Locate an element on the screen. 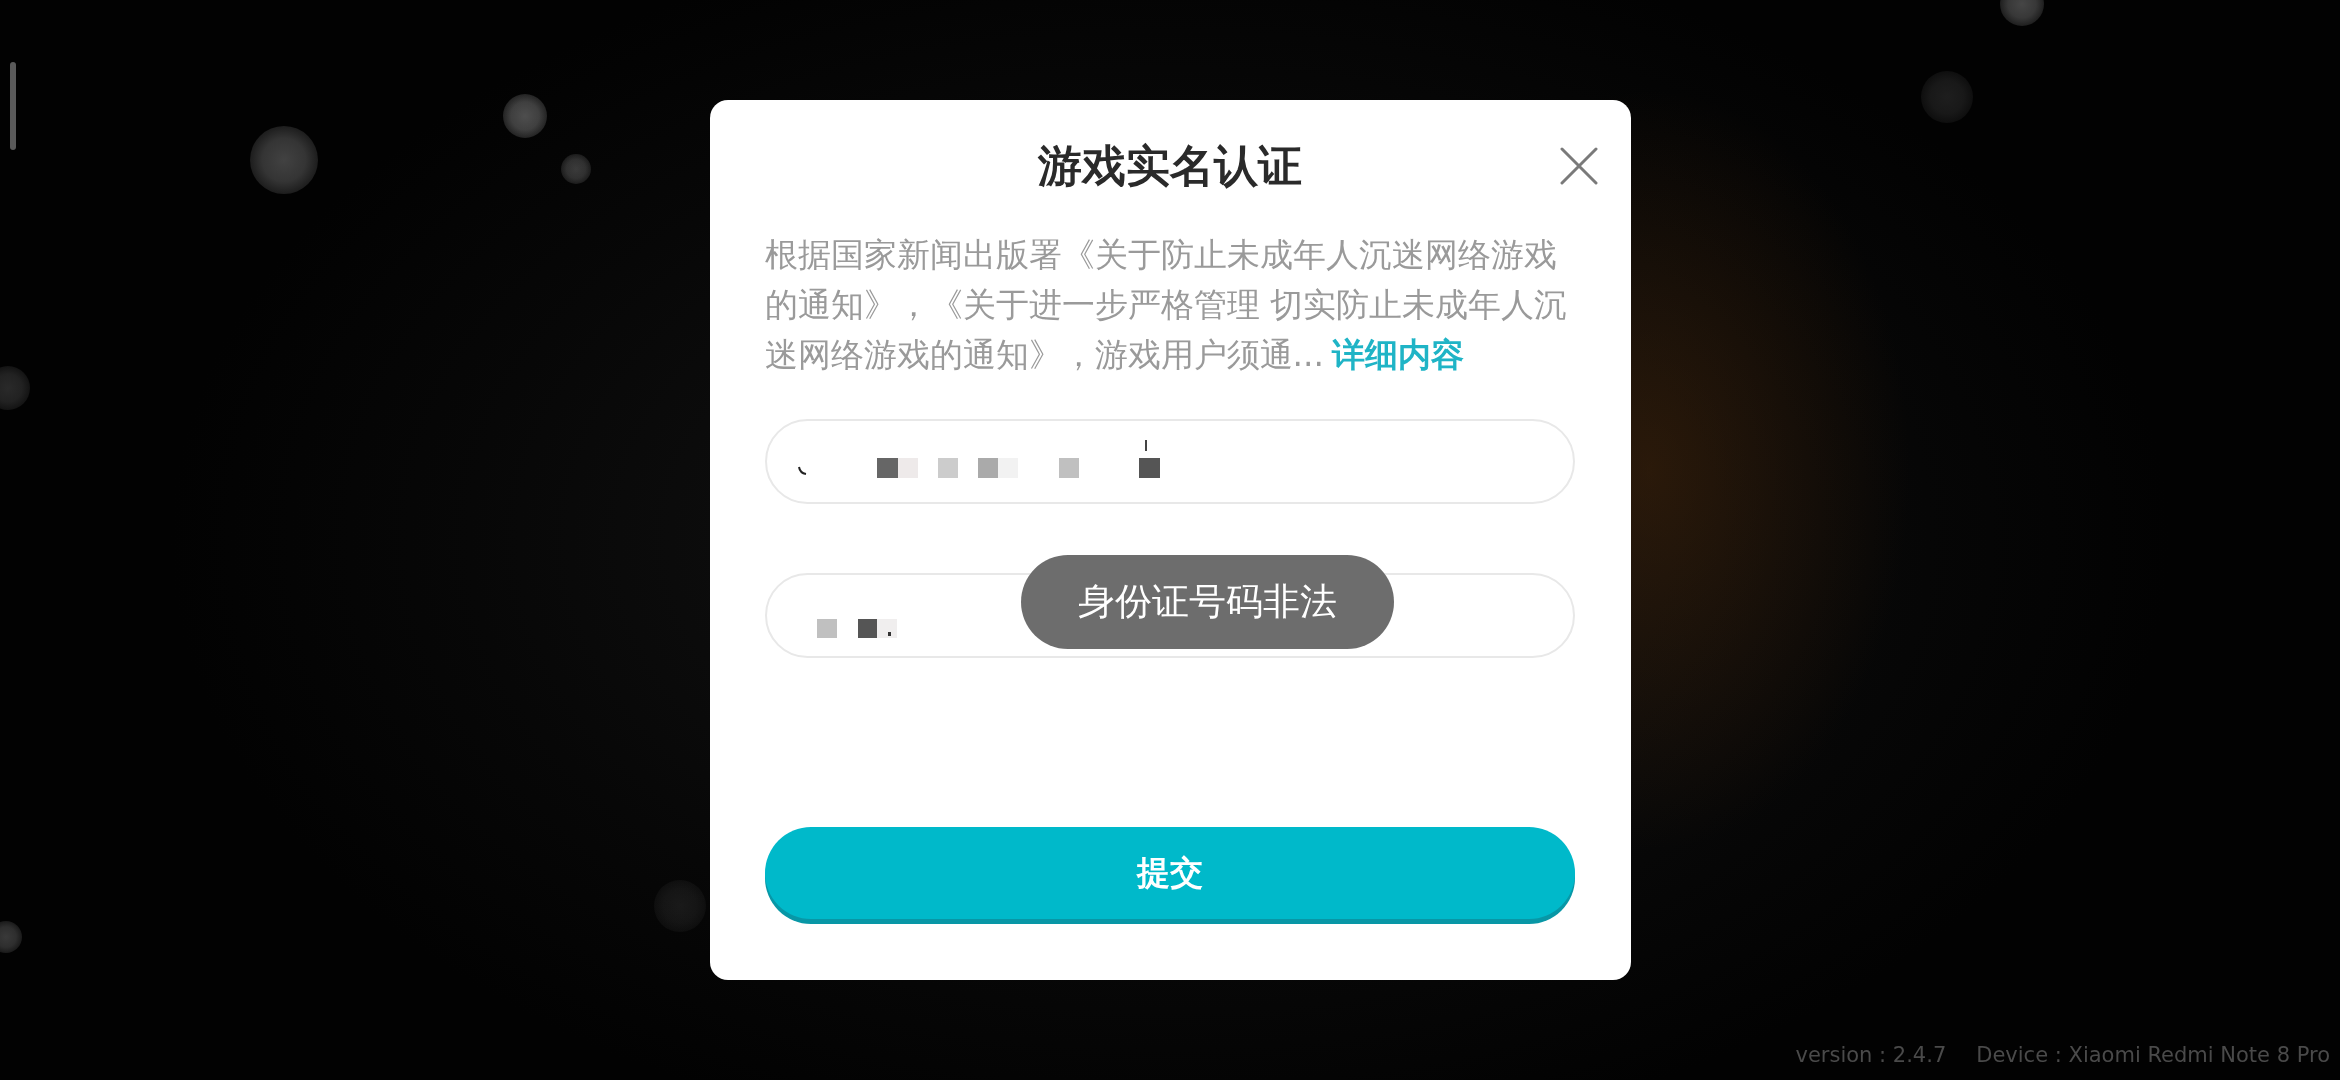 The height and width of the screenshot is (1080, 2340). device-label: Device : Xiaomi Redmi Note 8 Pro is located at coordinates (2153, 1055).